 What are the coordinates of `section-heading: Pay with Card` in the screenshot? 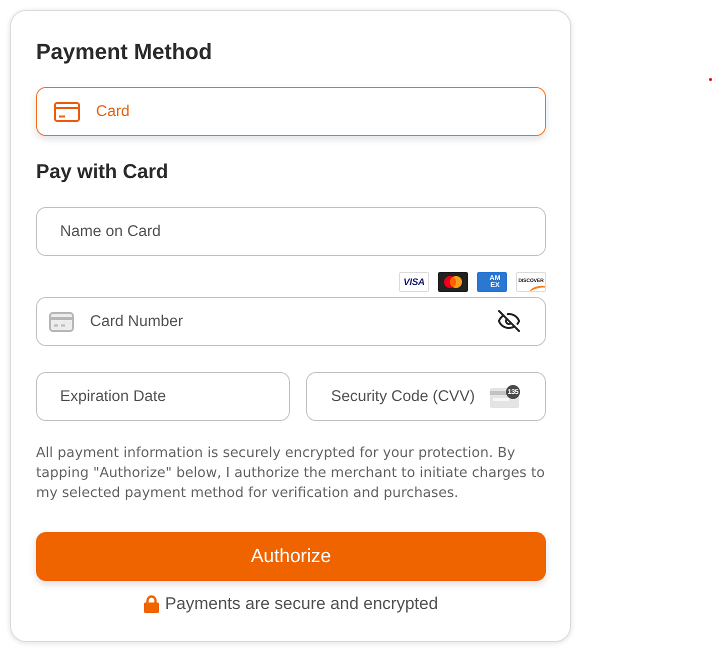 It's located at (103, 172).